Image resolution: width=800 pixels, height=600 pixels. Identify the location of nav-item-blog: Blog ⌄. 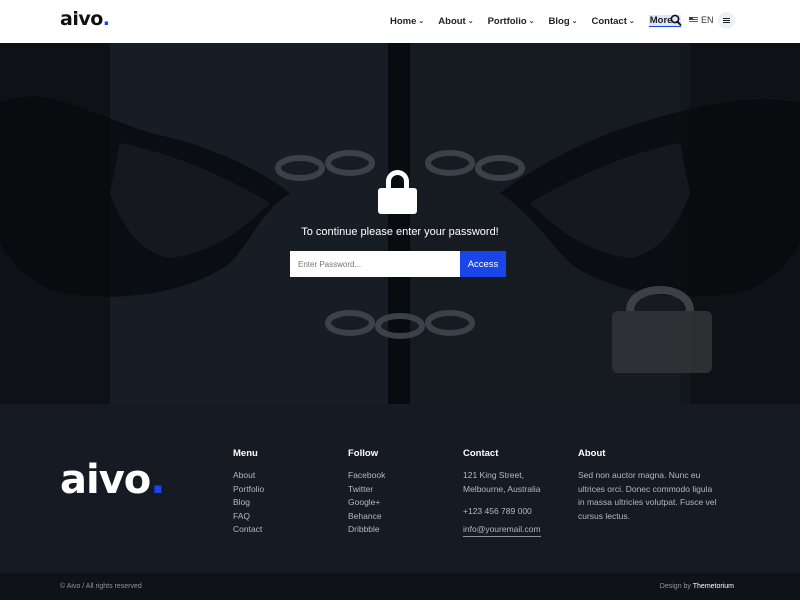
(563, 21).